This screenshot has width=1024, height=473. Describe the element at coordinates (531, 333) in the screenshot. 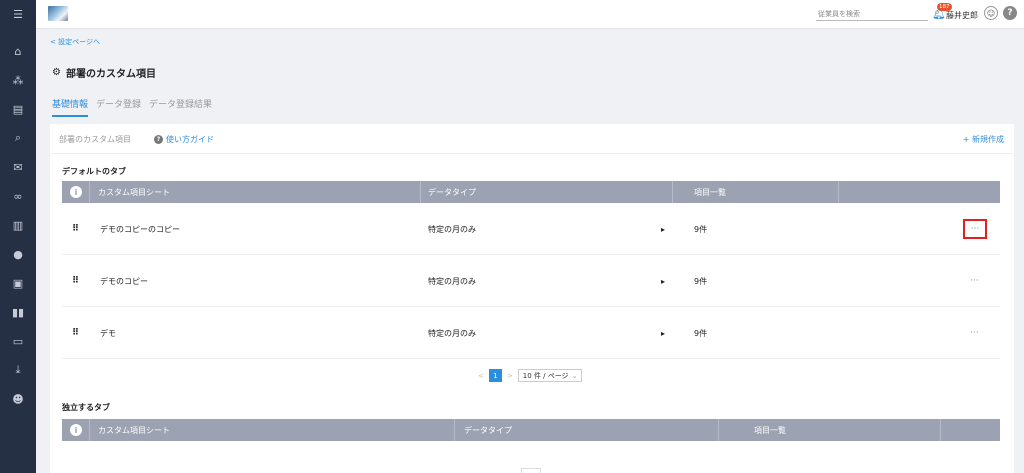

I see `table-row: ⠿ デモ 特定の月のみ ▸ 9件 ···` at that location.